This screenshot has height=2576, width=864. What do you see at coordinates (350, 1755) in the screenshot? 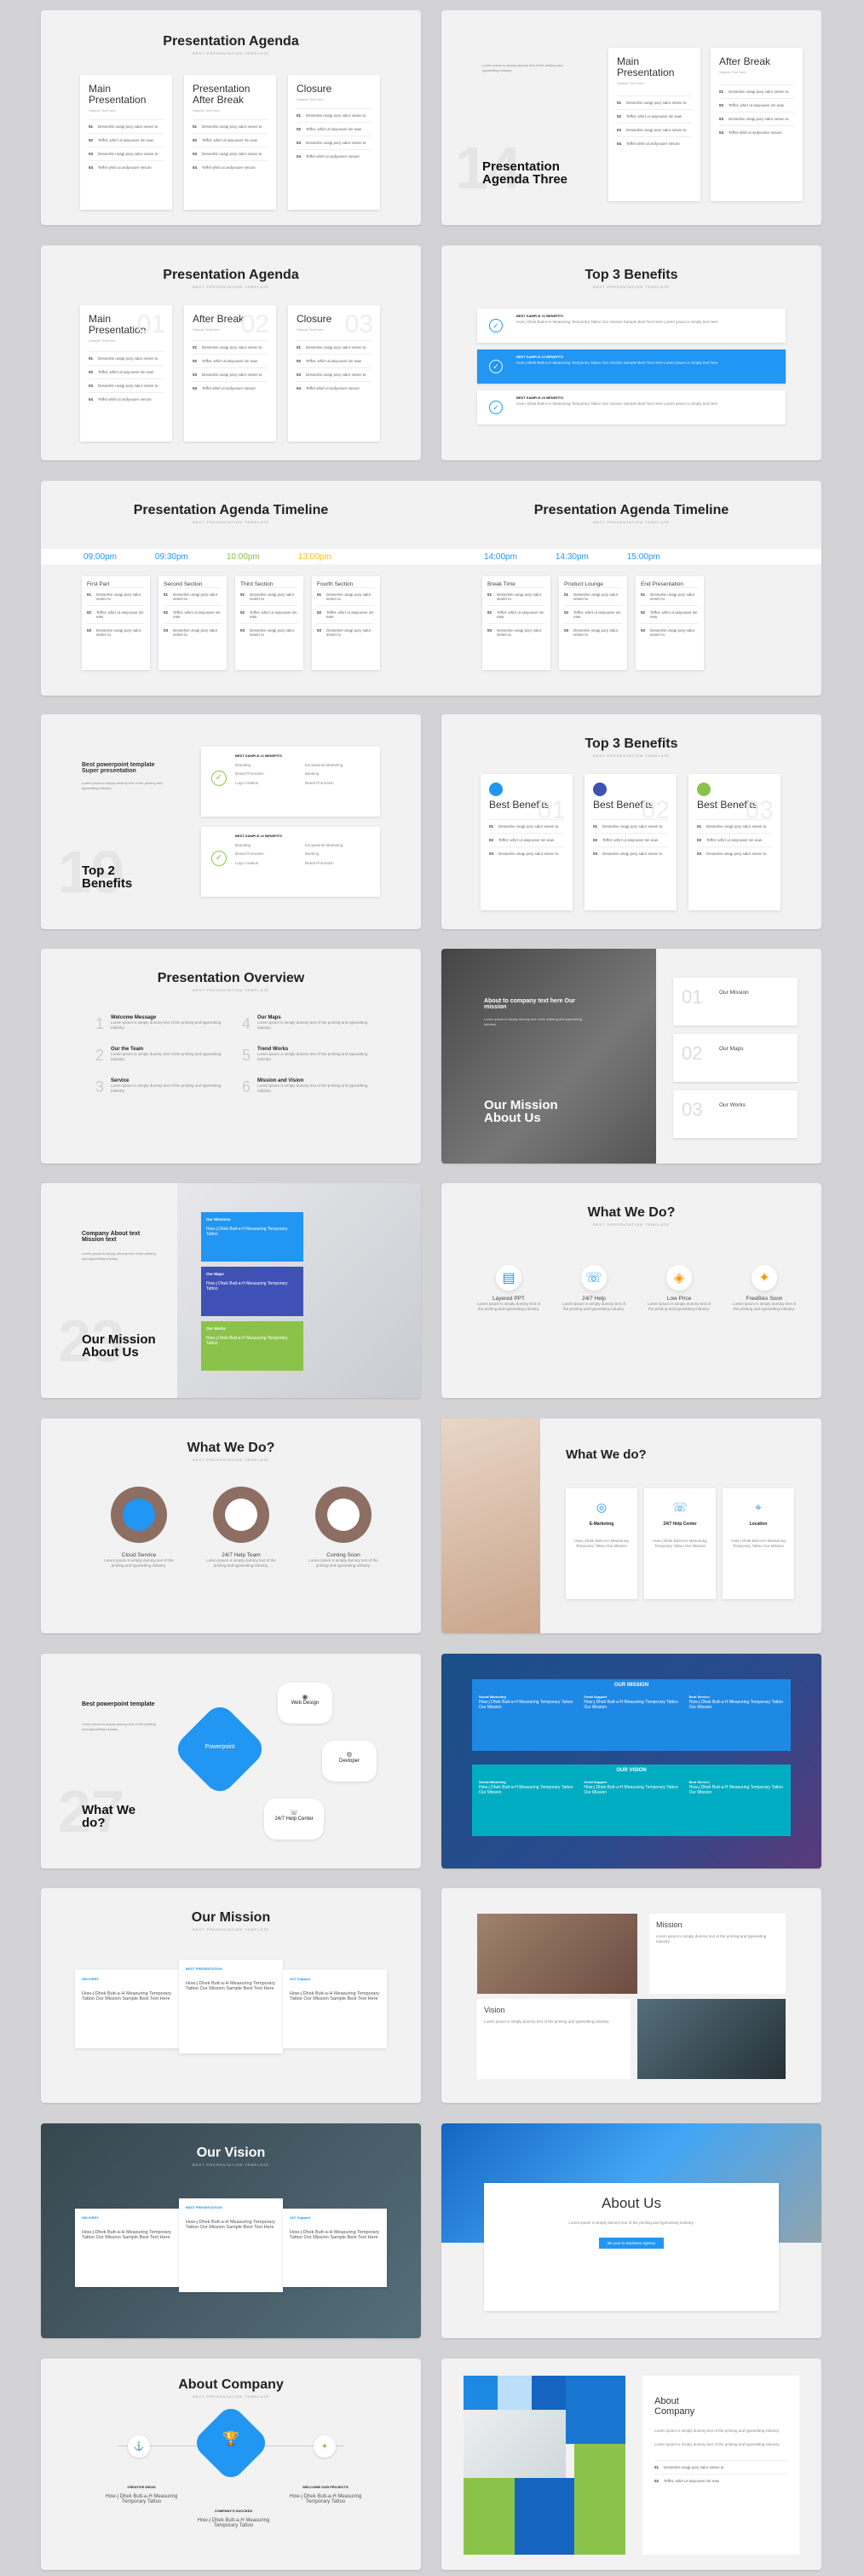
I see `gear-icon: ⚙` at bounding box center [350, 1755].